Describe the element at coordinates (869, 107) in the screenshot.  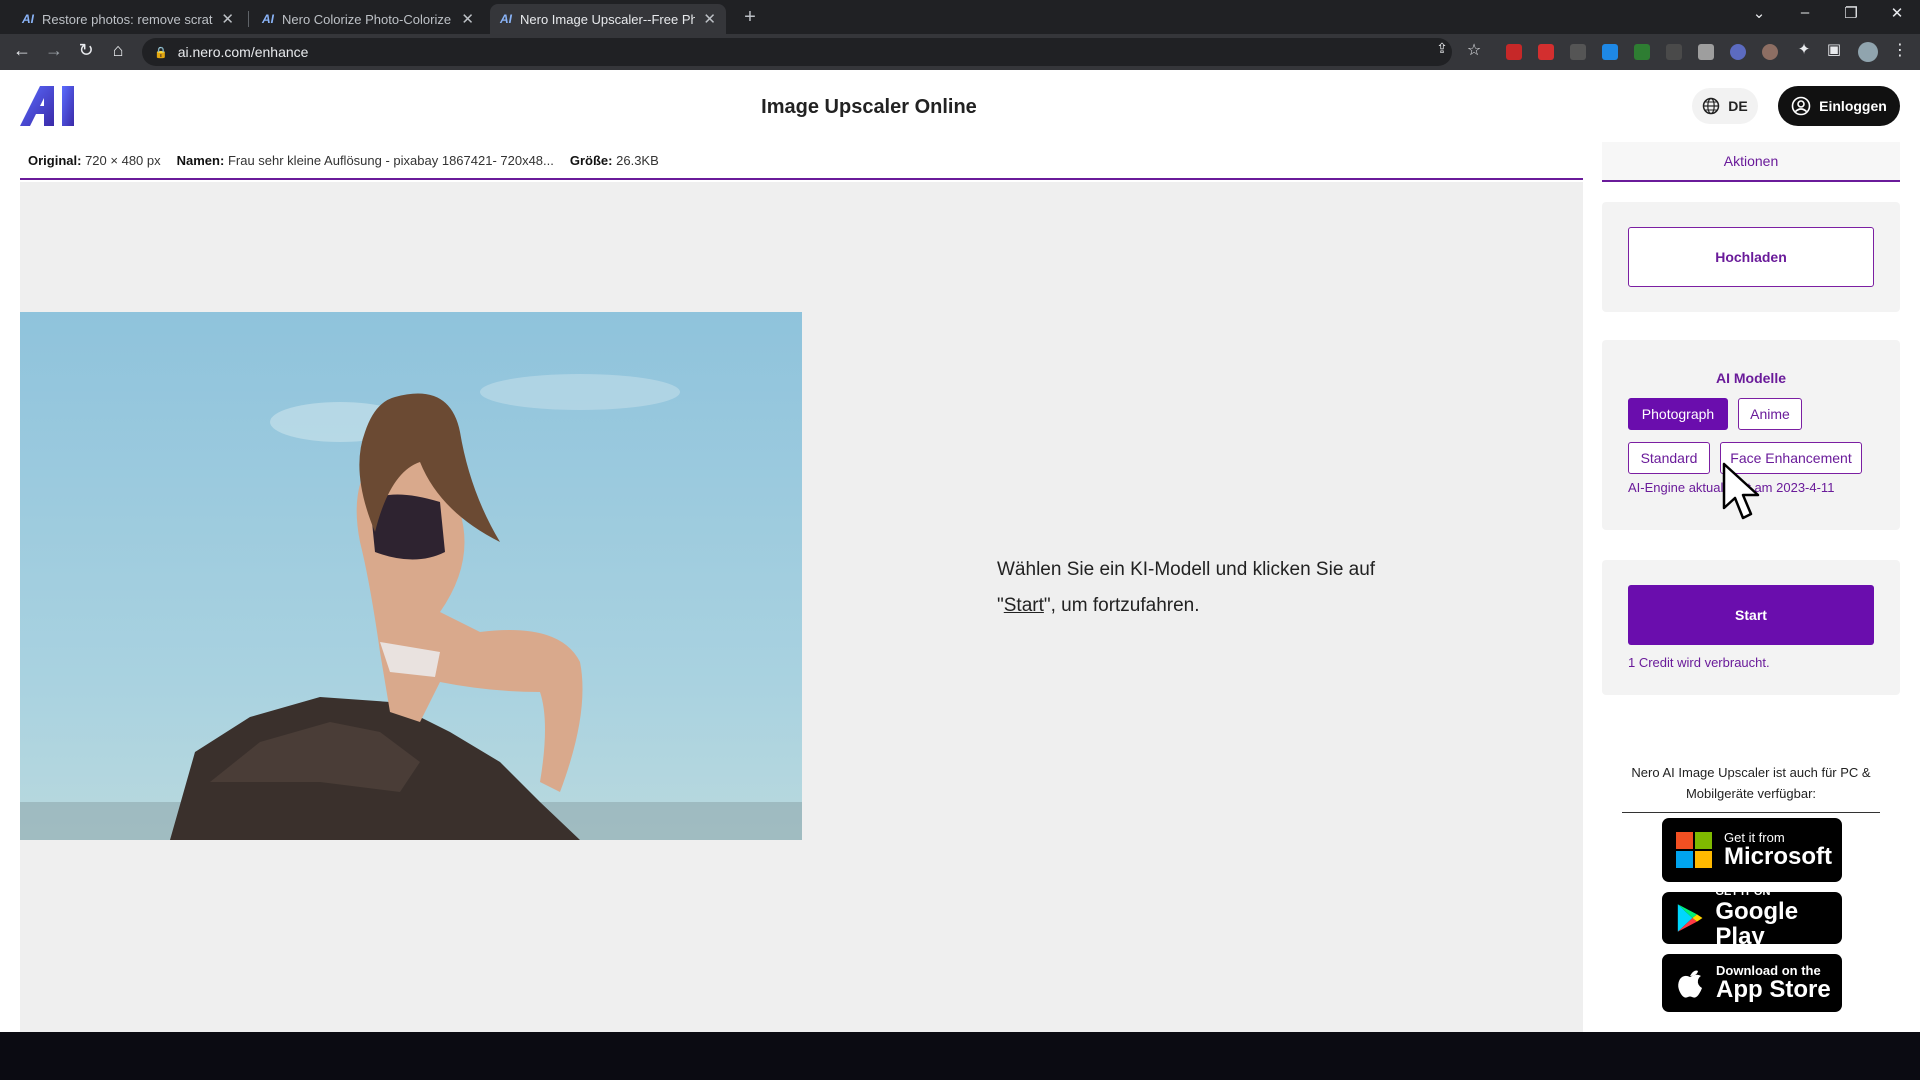
I see `page-title: Image Upscaler Online` at that location.